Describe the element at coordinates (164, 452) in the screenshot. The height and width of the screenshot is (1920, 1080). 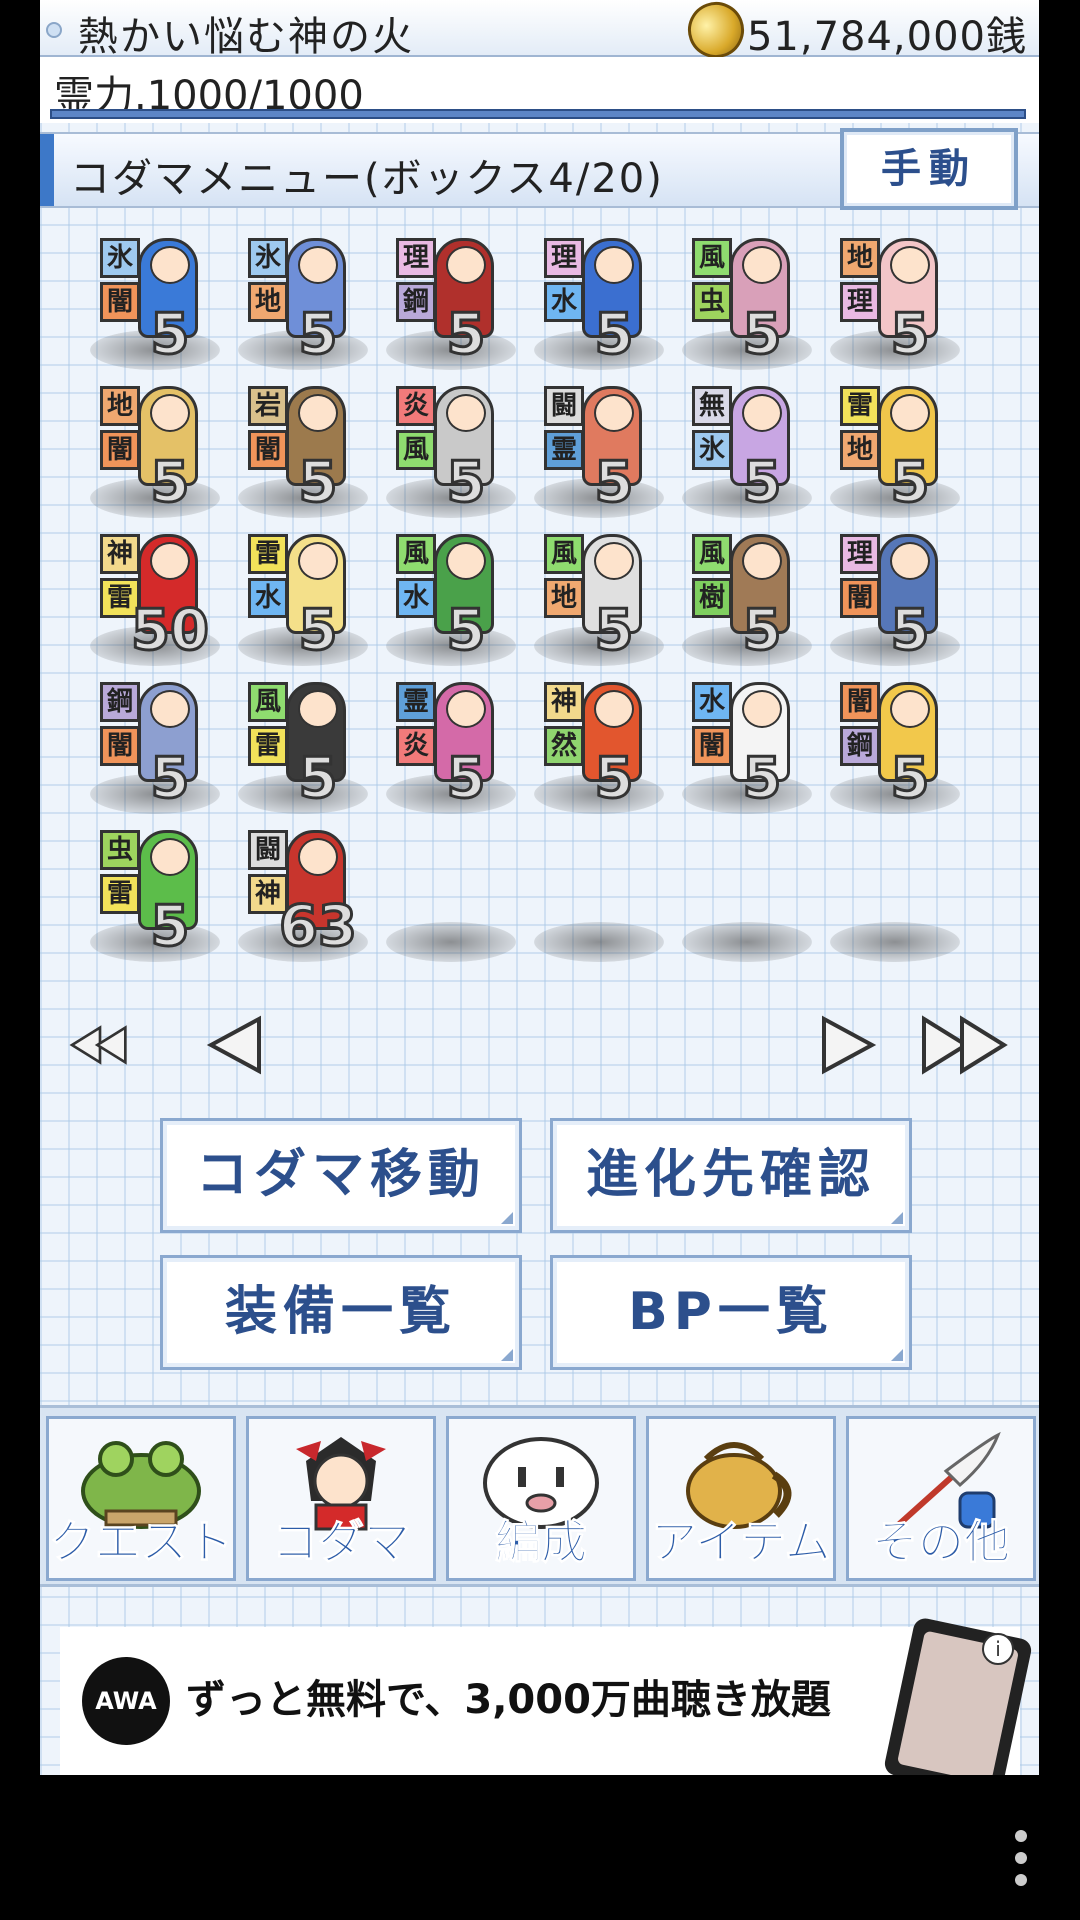
I see `kodama-slot: 地闇5` at that location.